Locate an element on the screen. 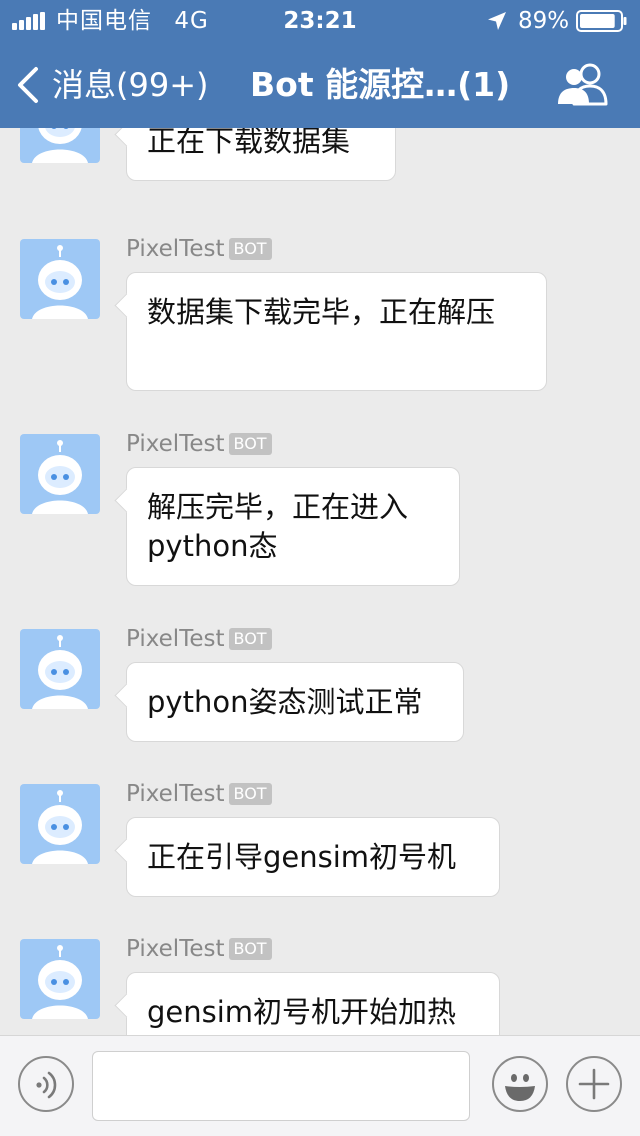  plus-icon is located at coordinates (594, 1084).